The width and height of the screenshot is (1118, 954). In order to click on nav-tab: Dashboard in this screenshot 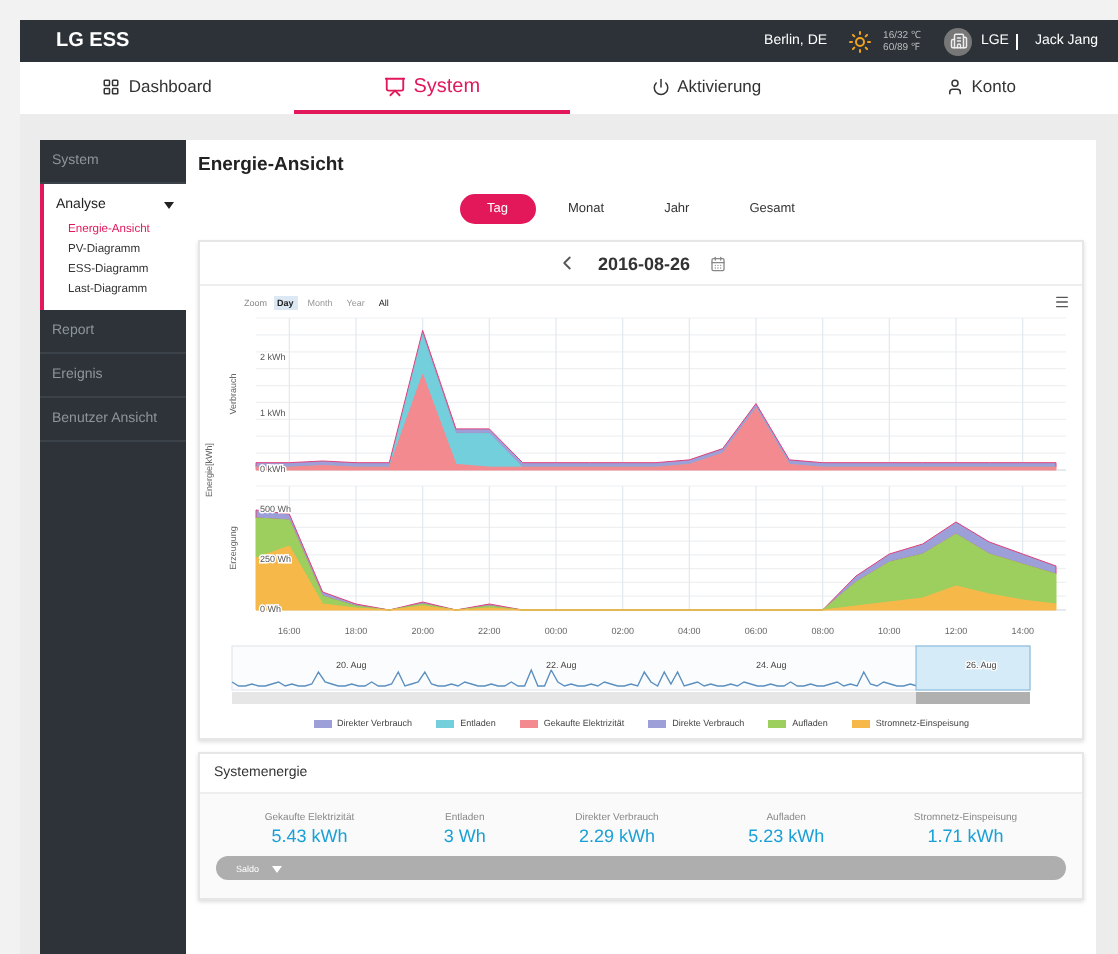, I will do `click(157, 88)`.